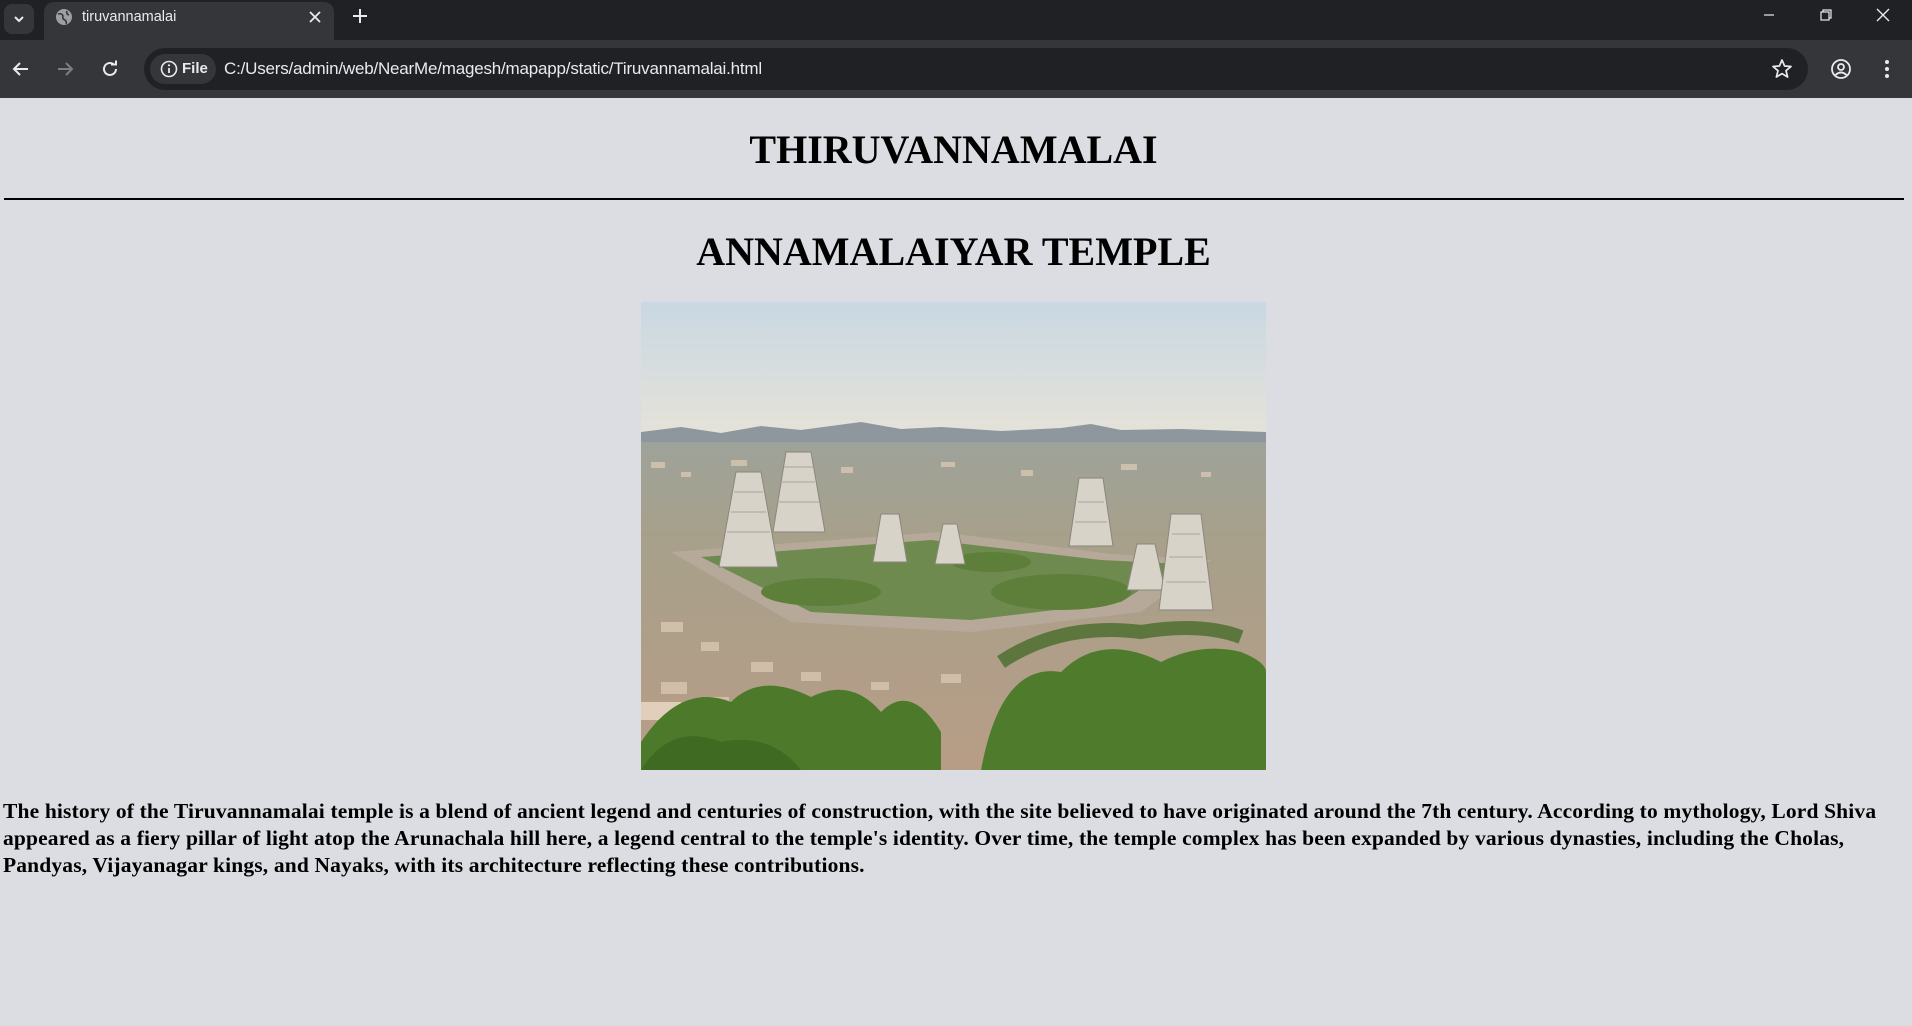 The image size is (1912, 1026). Describe the element at coordinates (315, 17) in the screenshot. I see `close-tab-icon` at that location.